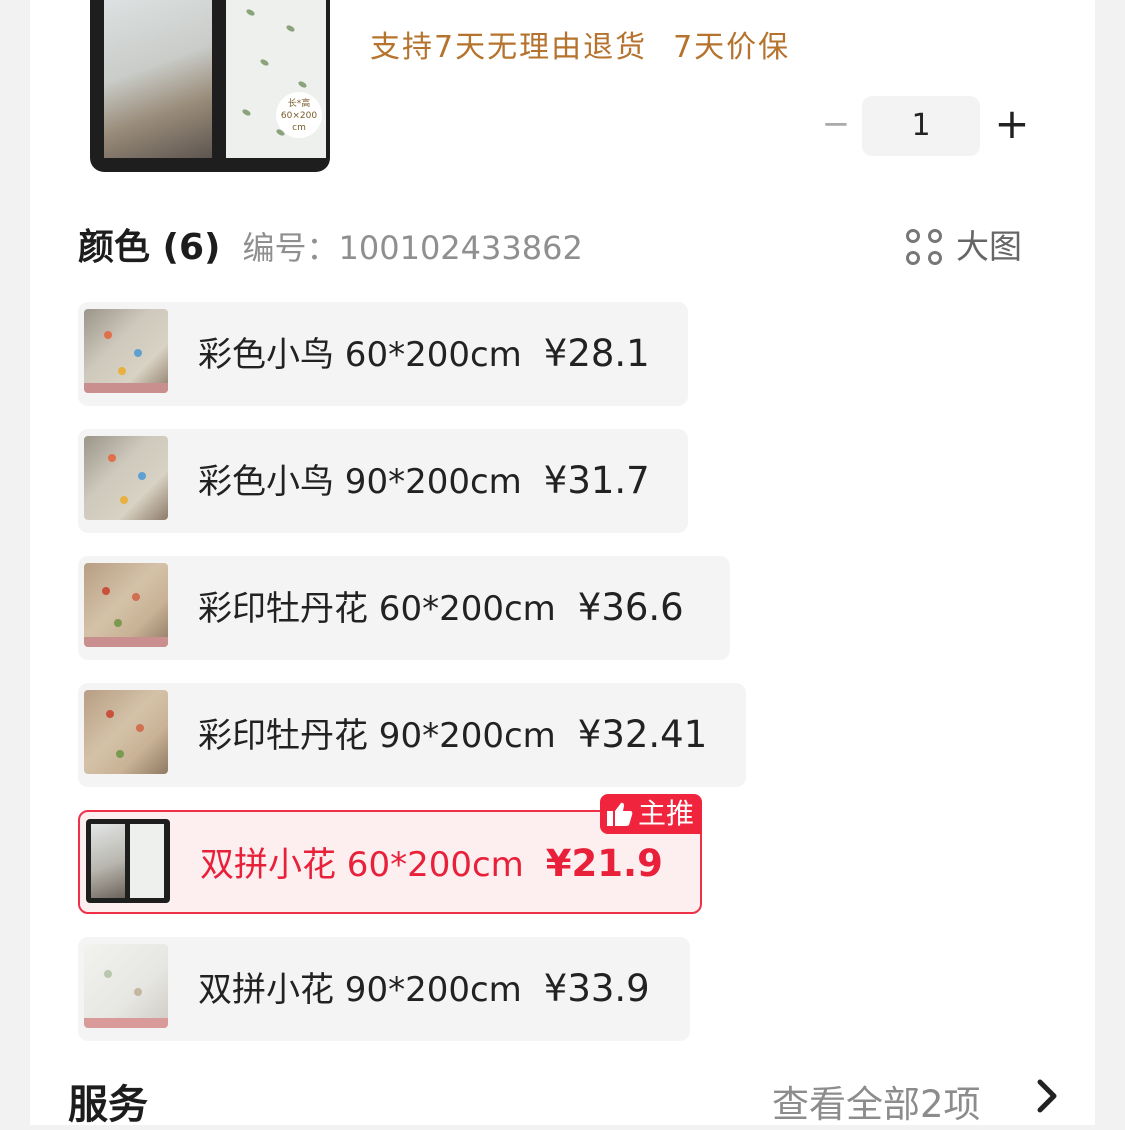 This screenshot has width=1125, height=1130. Describe the element at coordinates (926, 248) in the screenshot. I see `grid-icon` at that location.